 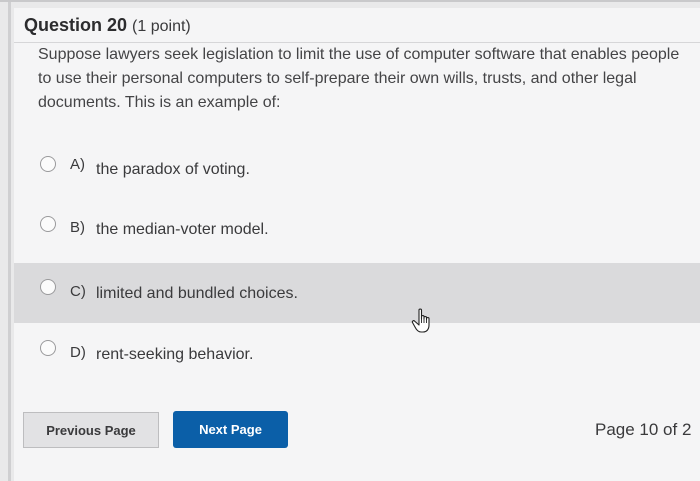 What do you see at coordinates (91, 430) in the screenshot?
I see `previous-page-button: Previous Page` at bounding box center [91, 430].